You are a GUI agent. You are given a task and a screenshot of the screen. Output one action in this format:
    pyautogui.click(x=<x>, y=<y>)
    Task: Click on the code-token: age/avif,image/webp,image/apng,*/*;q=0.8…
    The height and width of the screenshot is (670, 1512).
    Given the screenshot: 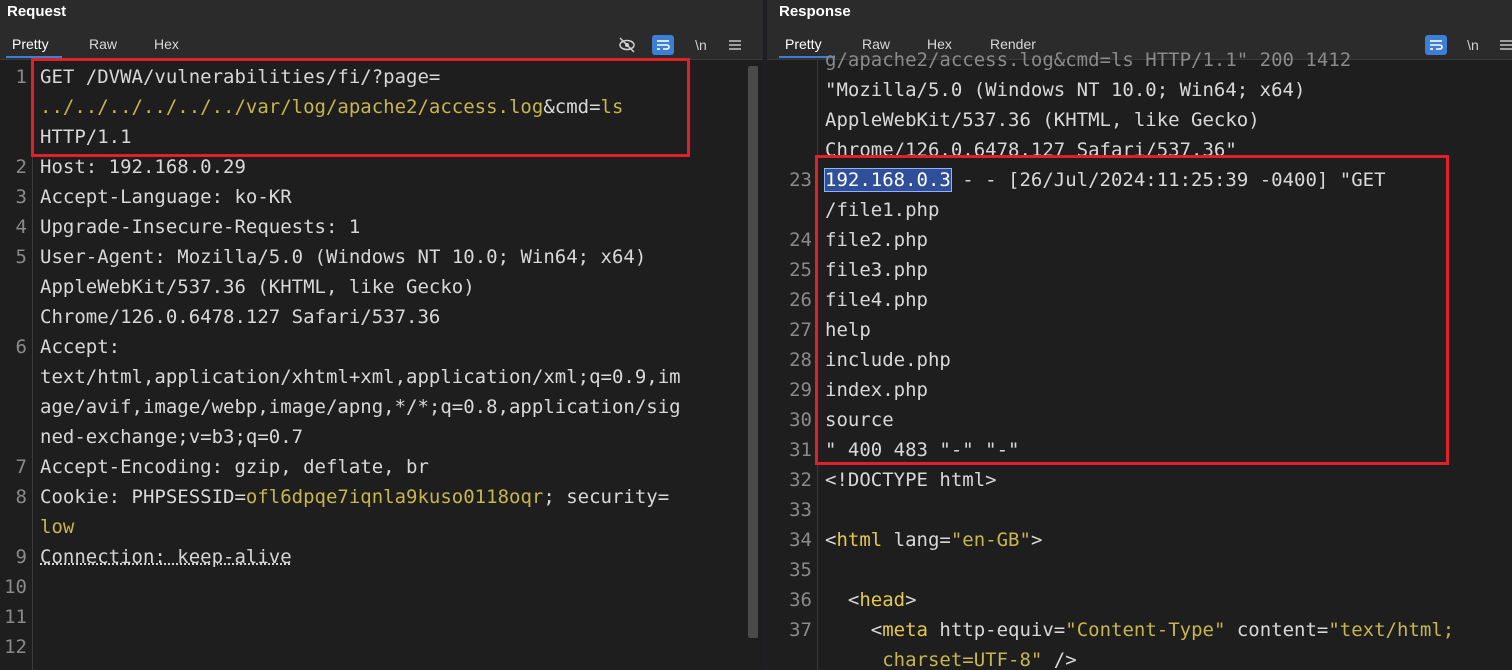 What is the action you would take?
    pyautogui.click(x=360, y=407)
    